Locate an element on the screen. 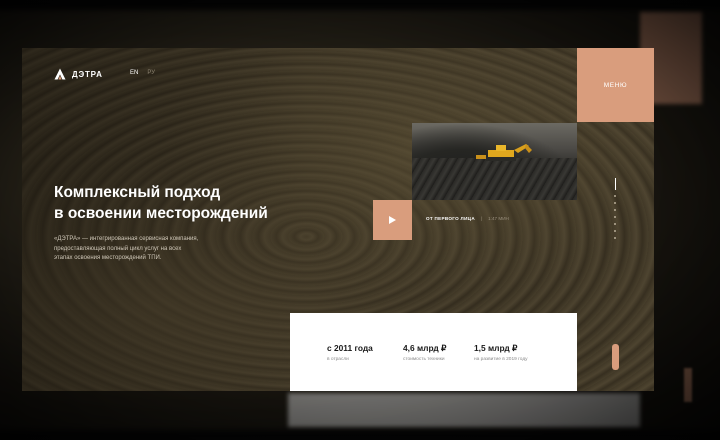 This screenshot has width=720, height=440. stat-item: 1,5 млрд ₽ на развитие в 2019 году is located at coordinates (501, 352).